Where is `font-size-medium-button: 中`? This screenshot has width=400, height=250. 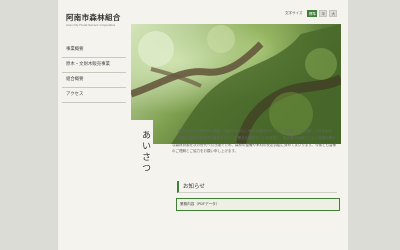
font-size-medium-button: 中 is located at coordinates (323, 13).